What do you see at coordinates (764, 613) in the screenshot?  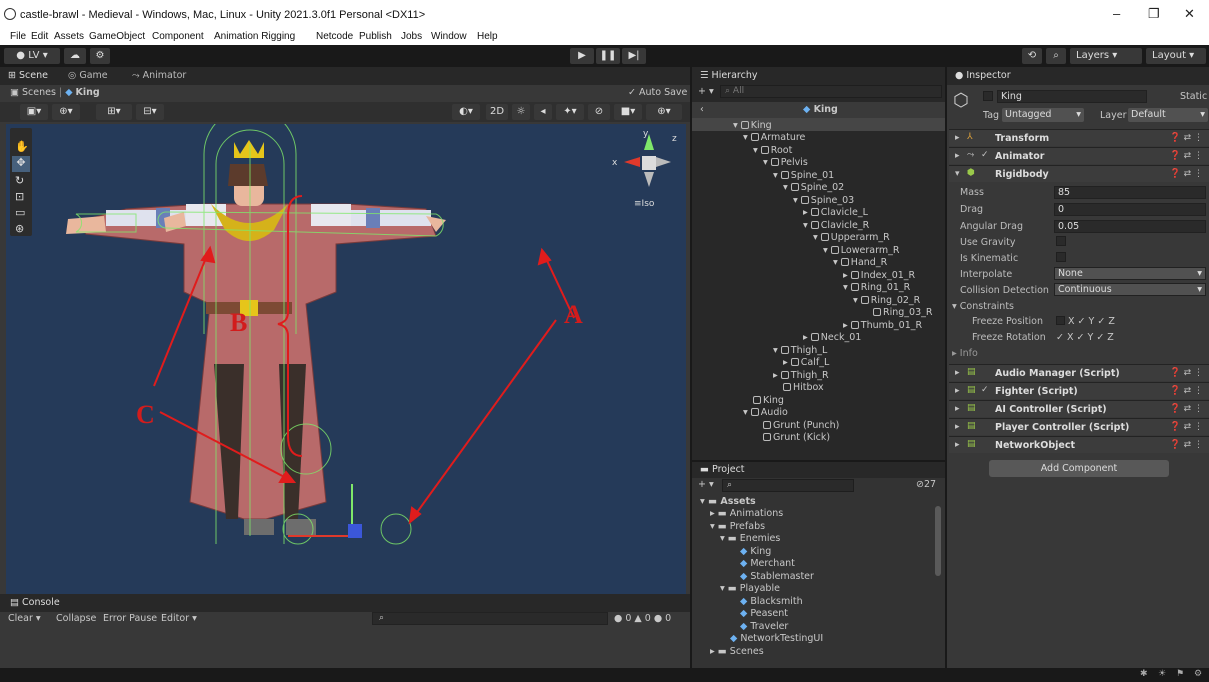 I see `project-item: ◆ Peasent` at bounding box center [764, 613].